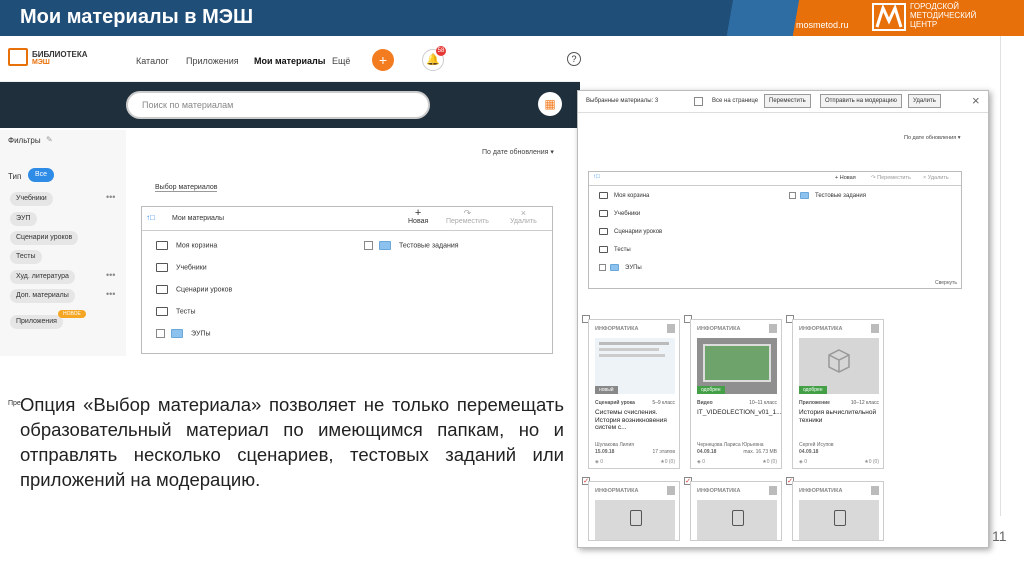  I want to click on help-icon: ?, so click(574, 59).